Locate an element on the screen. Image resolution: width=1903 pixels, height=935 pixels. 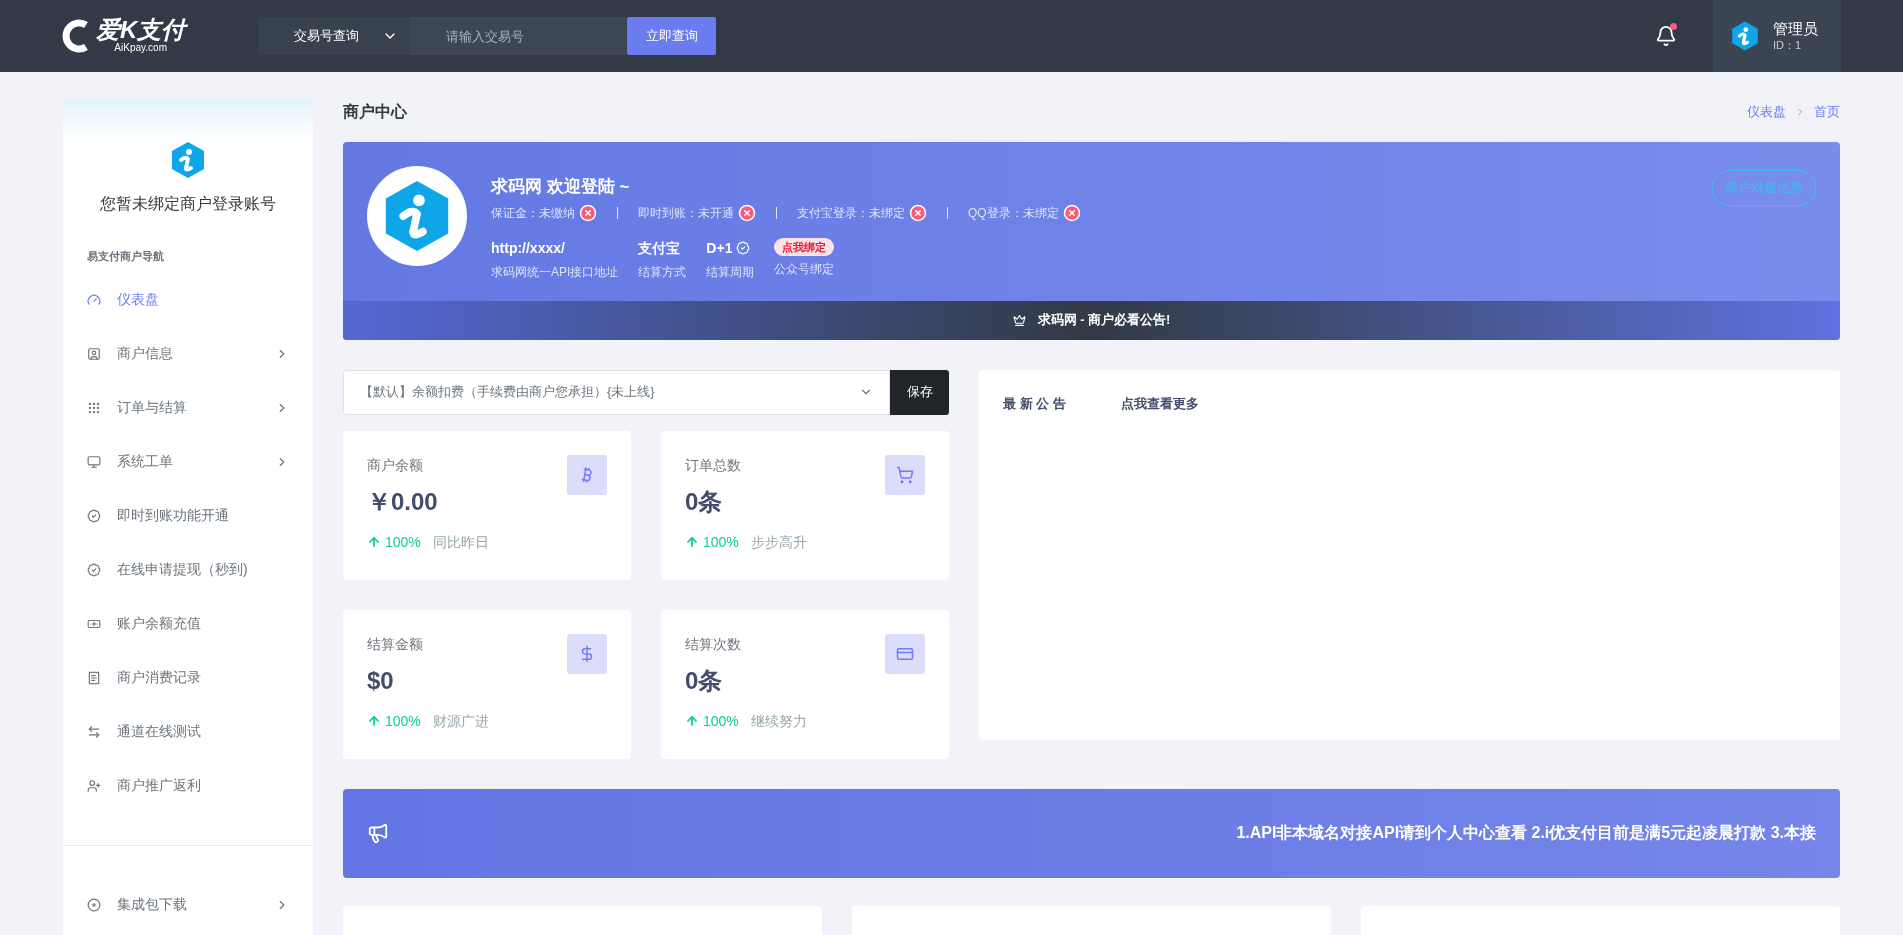
verified-icon is located at coordinates (743, 248).